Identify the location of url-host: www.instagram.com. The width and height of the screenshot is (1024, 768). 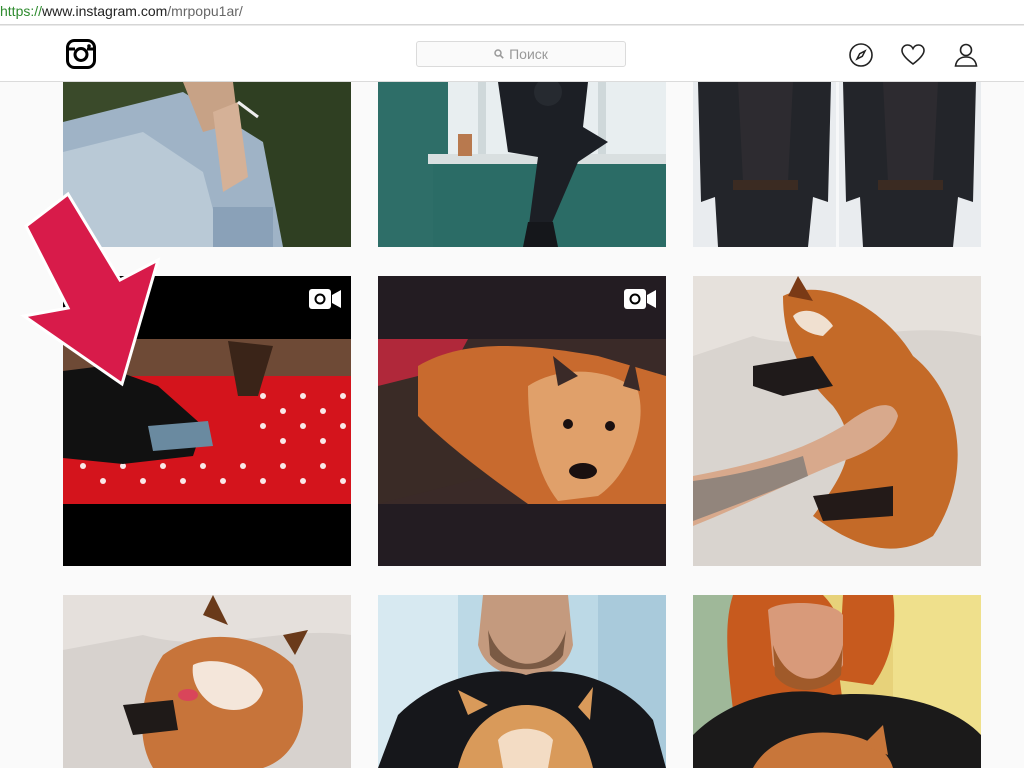
(105, 11).